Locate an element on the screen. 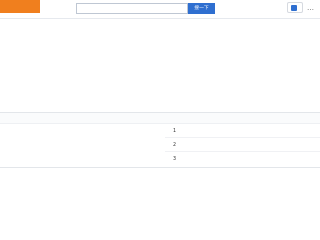 The image size is (320, 240). row-seq: 1 is located at coordinates (175, 131).